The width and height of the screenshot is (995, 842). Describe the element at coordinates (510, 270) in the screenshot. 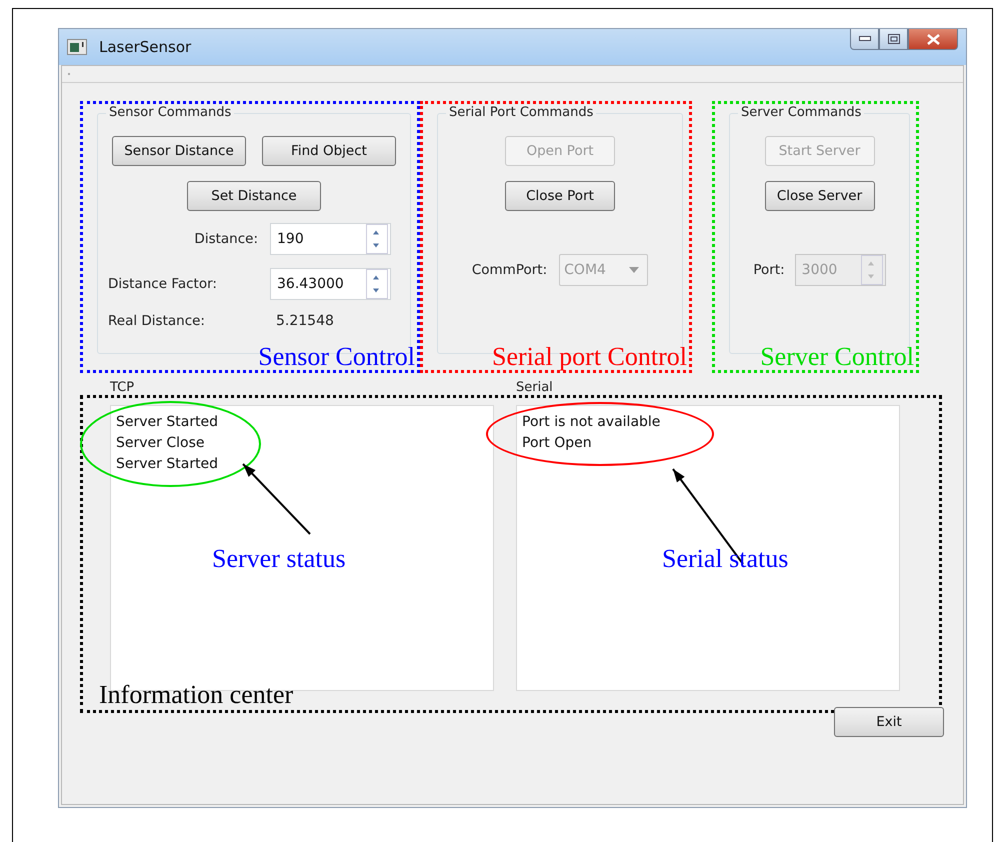

I see `field-label: CommPort:` at that location.